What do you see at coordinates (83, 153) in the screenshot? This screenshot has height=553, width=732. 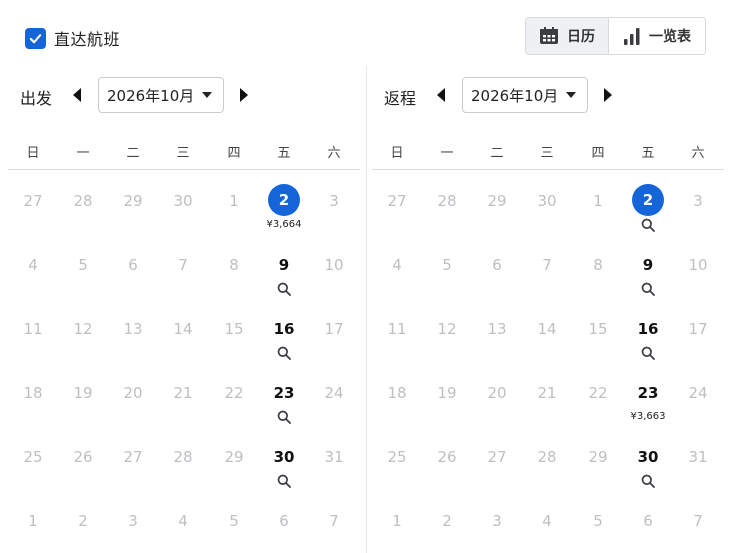 I see `weekday-label: 一` at bounding box center [83, 153].